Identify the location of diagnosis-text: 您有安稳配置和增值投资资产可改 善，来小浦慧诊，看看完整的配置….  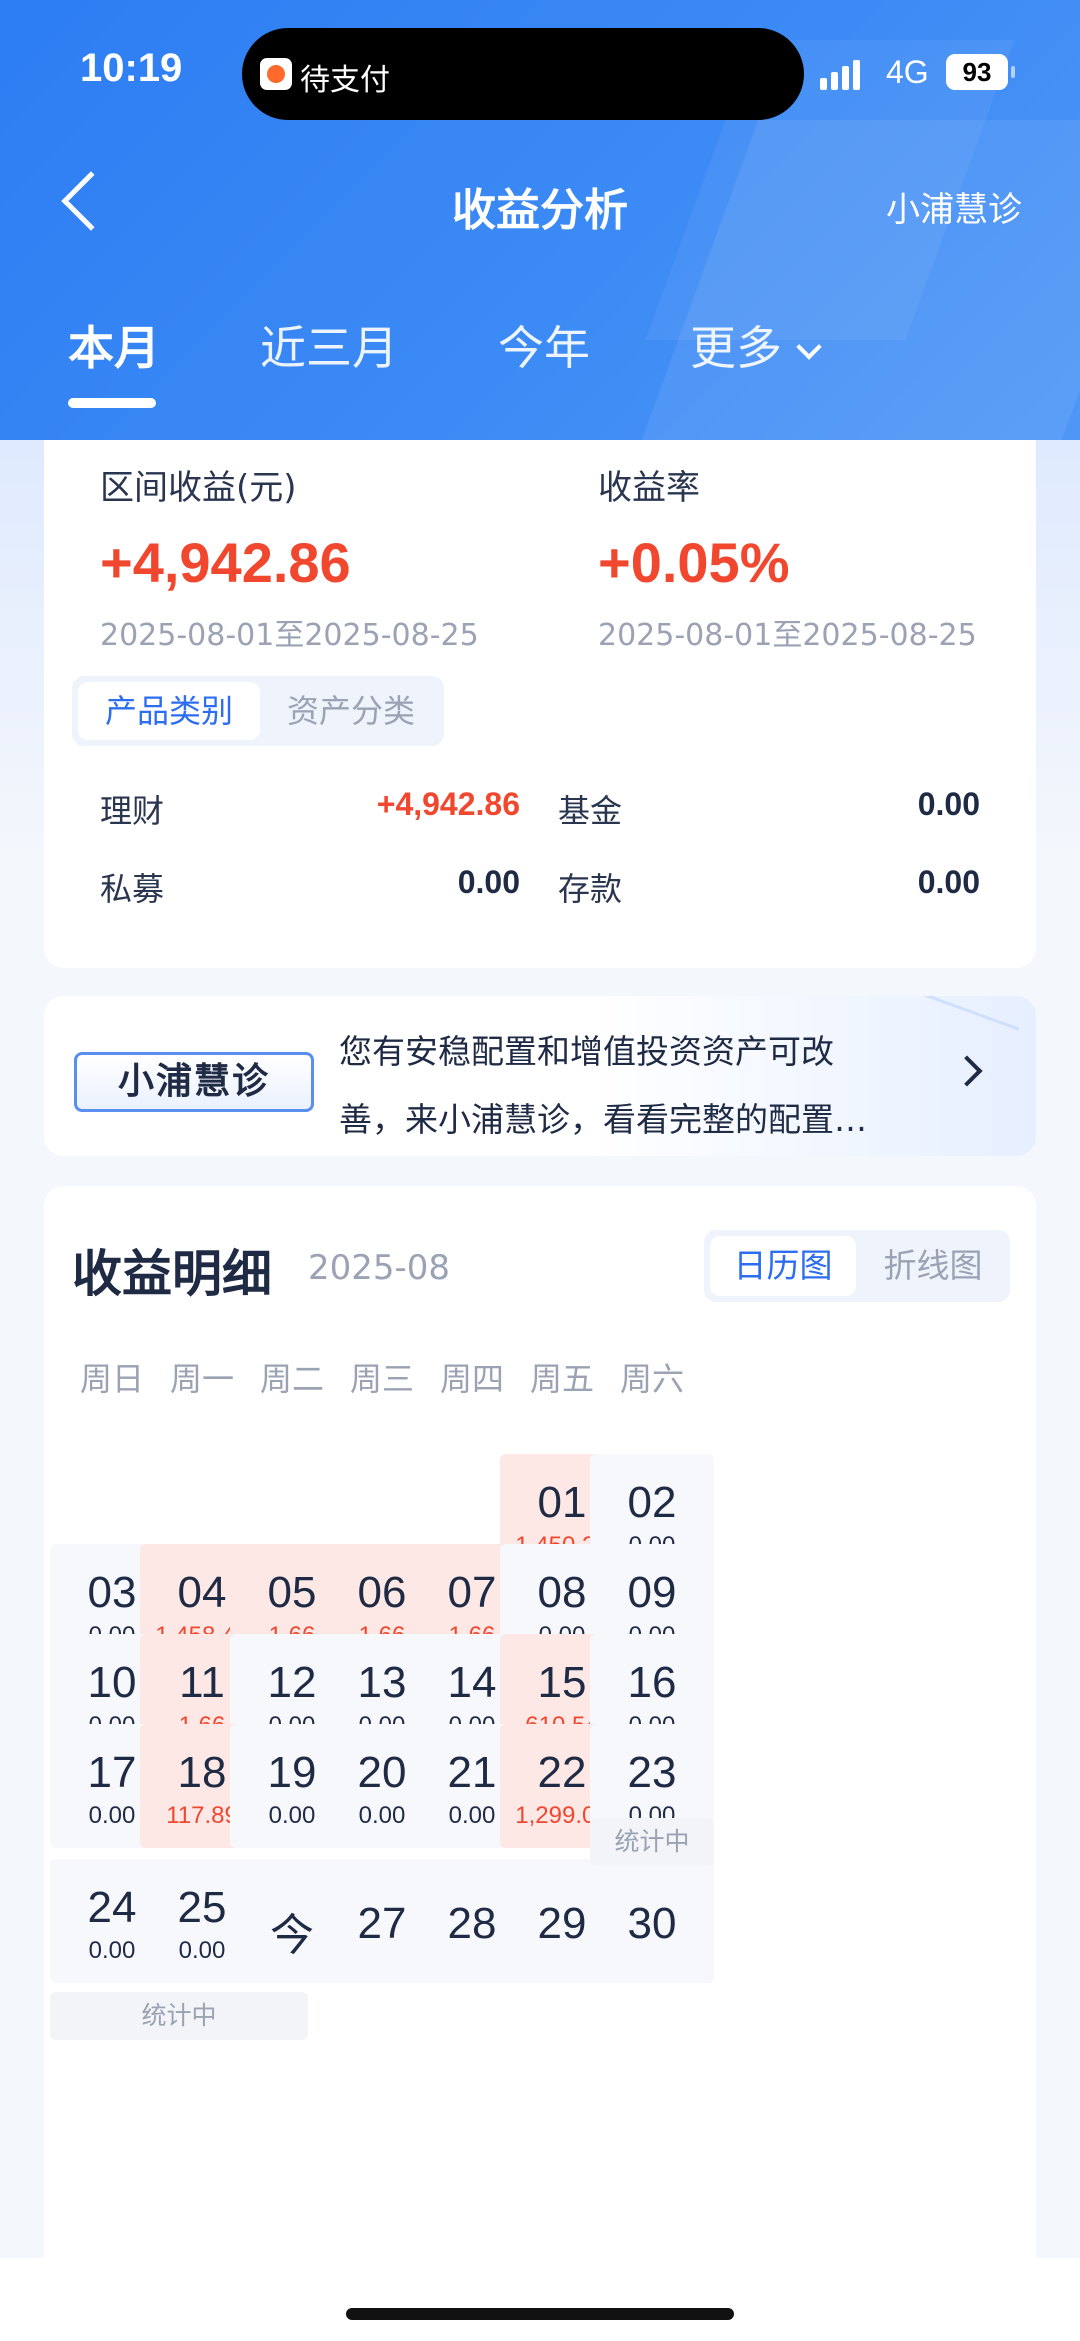
(639, 1086).